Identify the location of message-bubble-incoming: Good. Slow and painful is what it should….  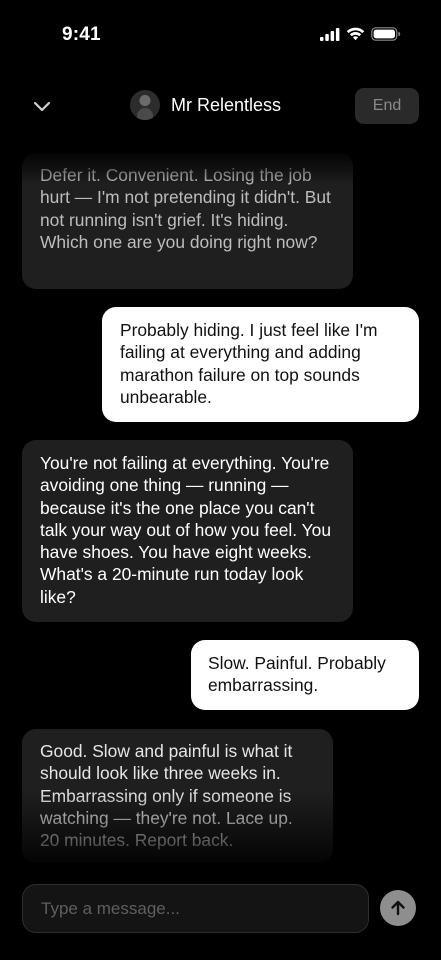
(177, 796).